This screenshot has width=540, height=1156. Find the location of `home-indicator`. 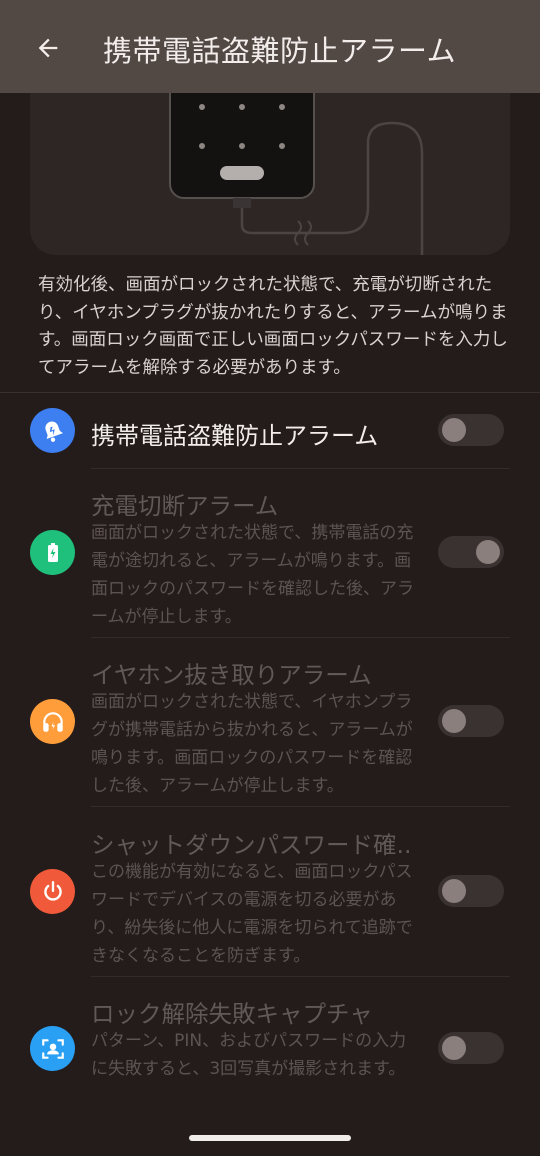

home-indicator is located at coordinates (270, 1138).